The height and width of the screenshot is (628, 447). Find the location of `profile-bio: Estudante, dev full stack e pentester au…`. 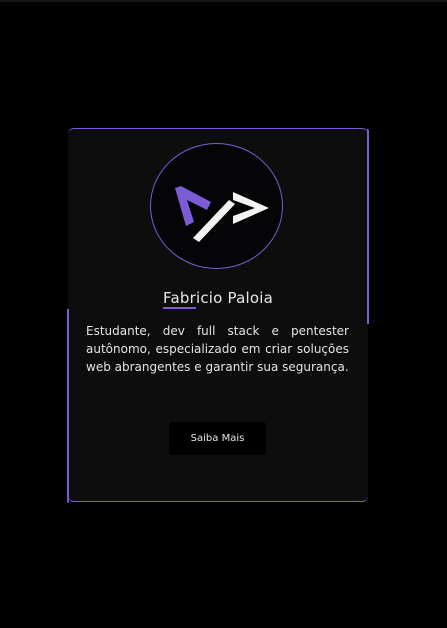

profile-bio: Estudante, dev full stack e pentester au… is located at coordinates (217, 349).